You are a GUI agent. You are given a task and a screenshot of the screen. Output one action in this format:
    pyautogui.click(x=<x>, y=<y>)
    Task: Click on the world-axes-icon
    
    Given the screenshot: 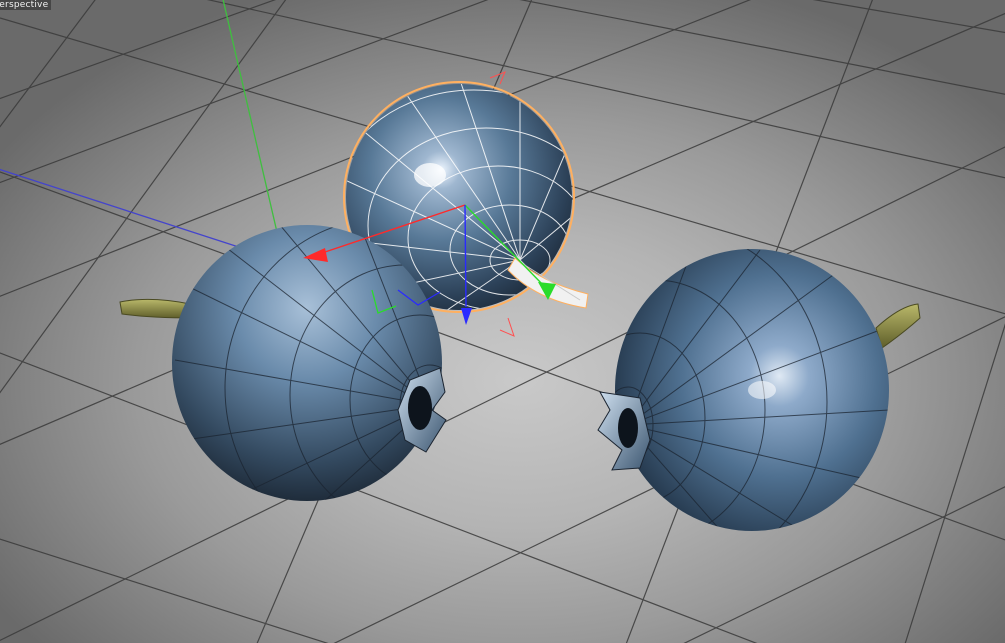 What is the action you would take?
    pyautogui.click(x=143, y=131)
    